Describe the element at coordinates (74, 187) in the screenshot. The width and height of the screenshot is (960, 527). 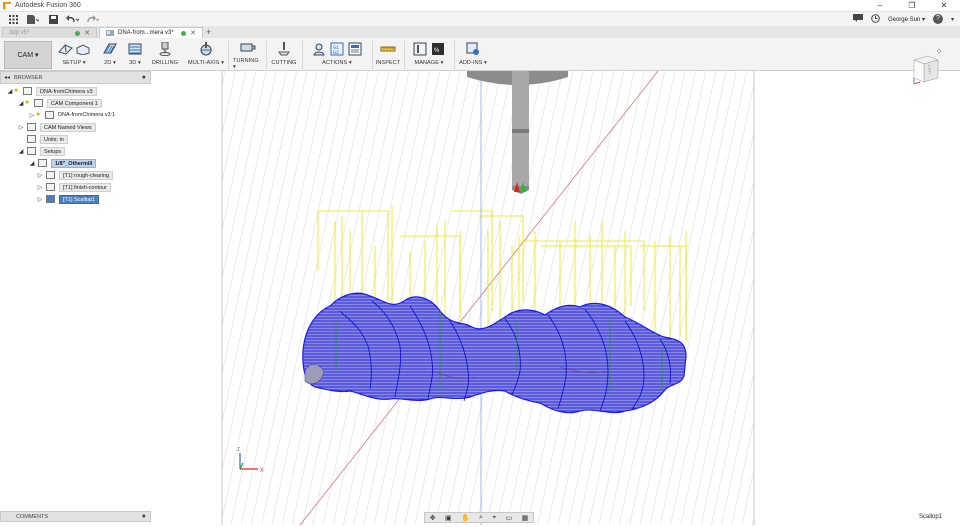
I see `tree-op-contour: ▷ [T1] finish-contour` at that location.